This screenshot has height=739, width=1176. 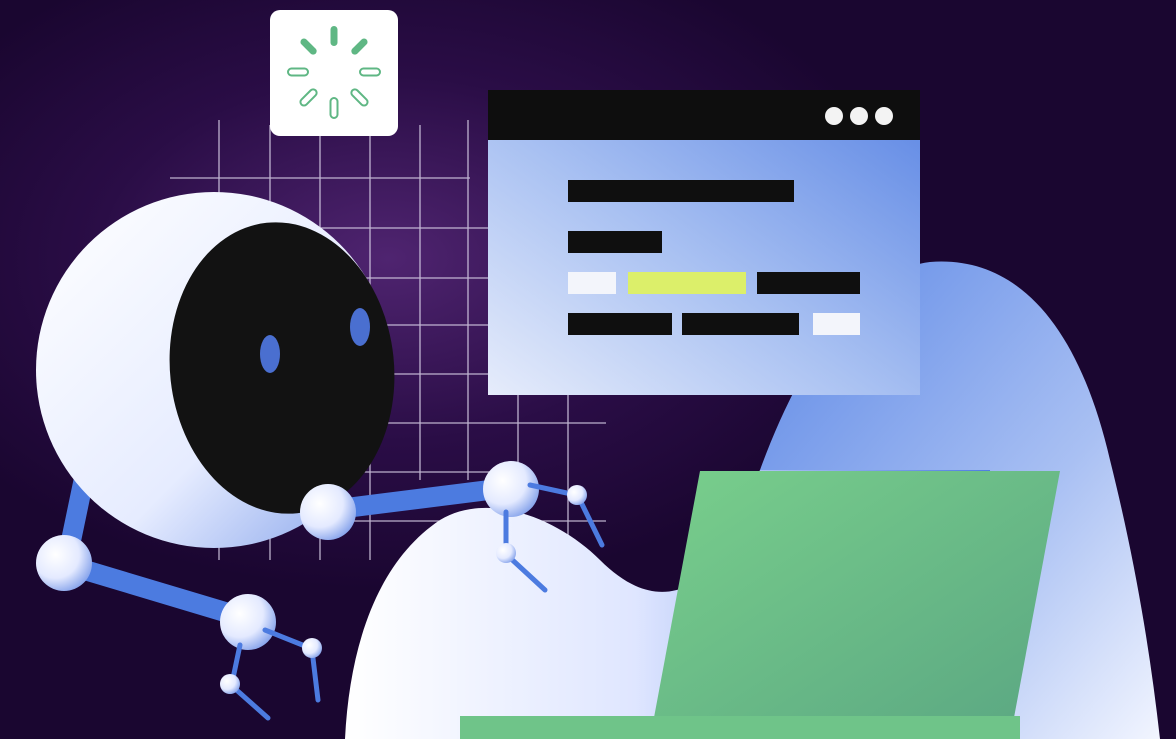 What do you see at coordinates (328, 512) in the screenshot?
I see `robot-shoulder-joint` at bounding box center [328, 512].